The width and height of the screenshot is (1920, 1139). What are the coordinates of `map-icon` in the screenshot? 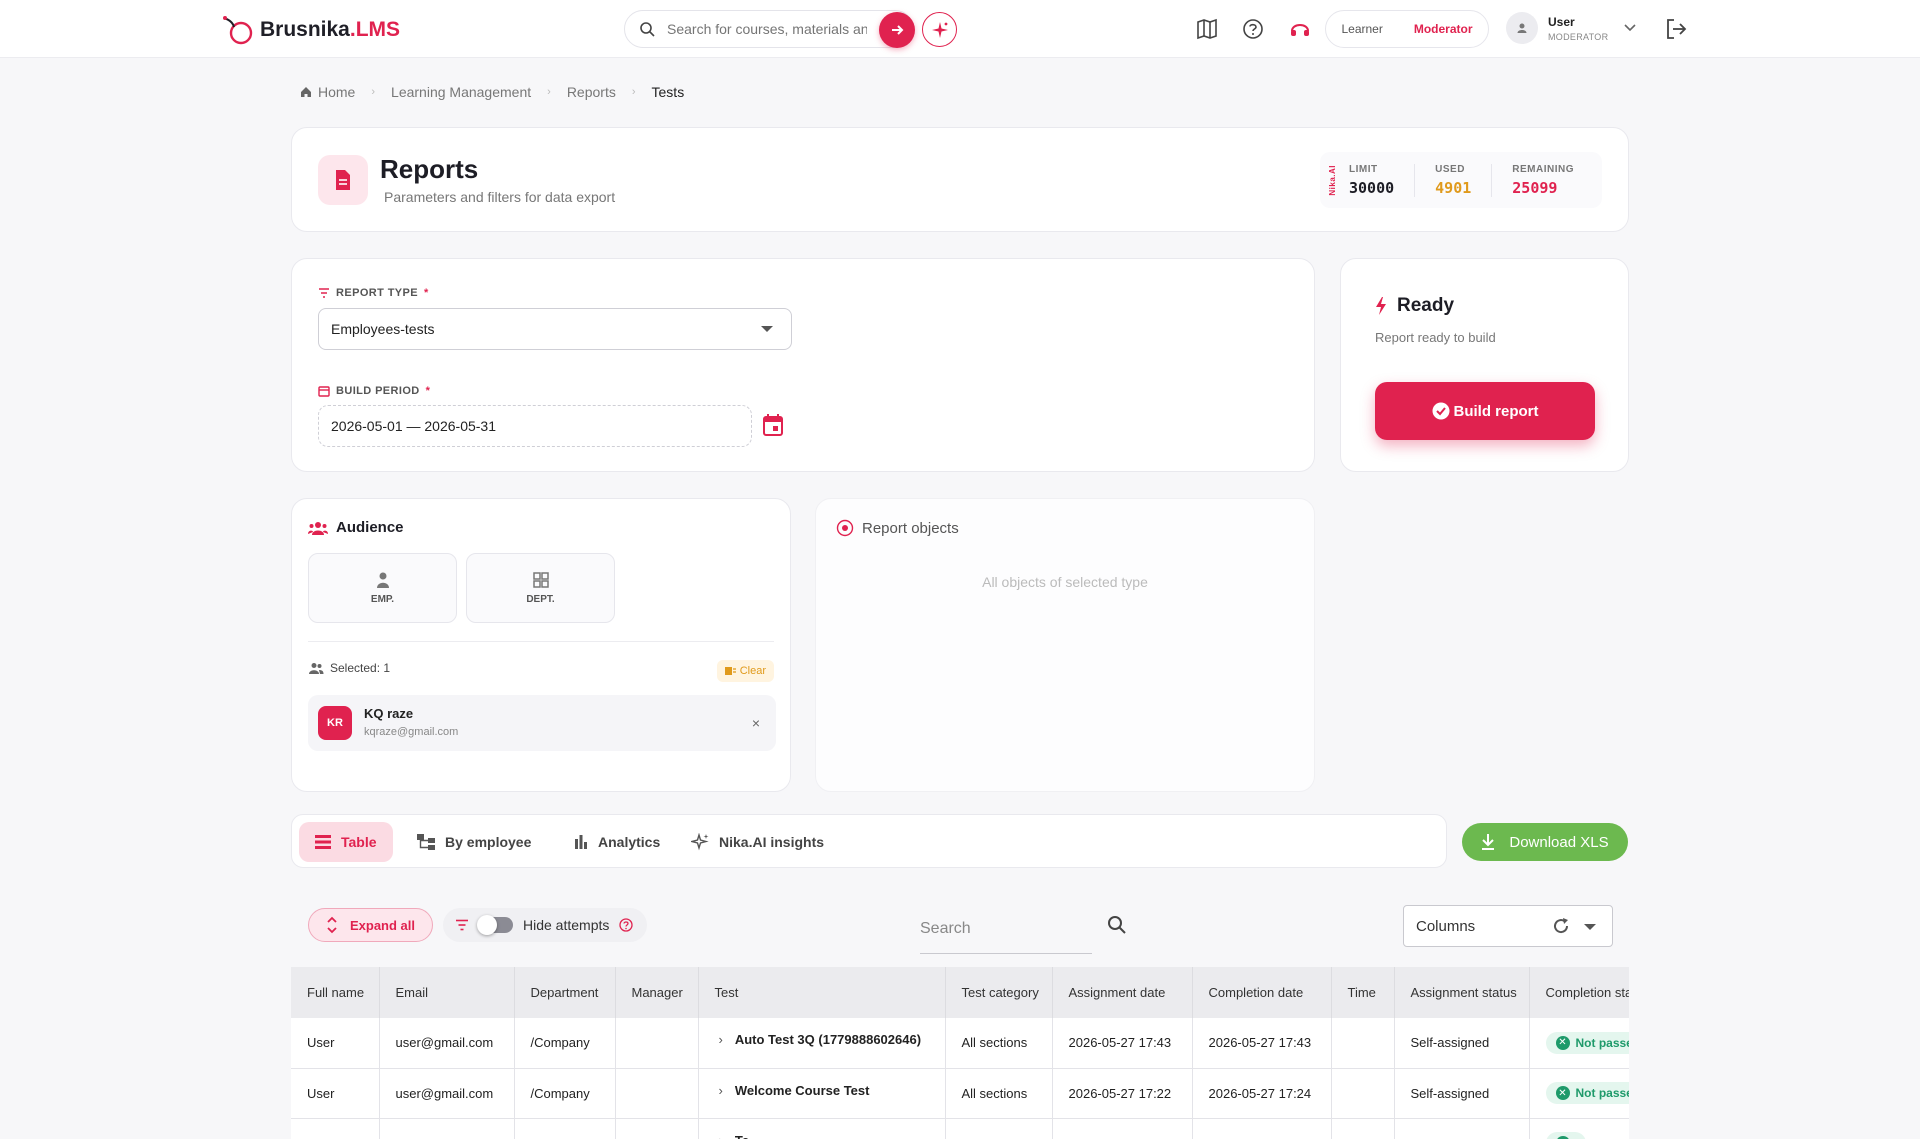 It's located at (1207, 29).